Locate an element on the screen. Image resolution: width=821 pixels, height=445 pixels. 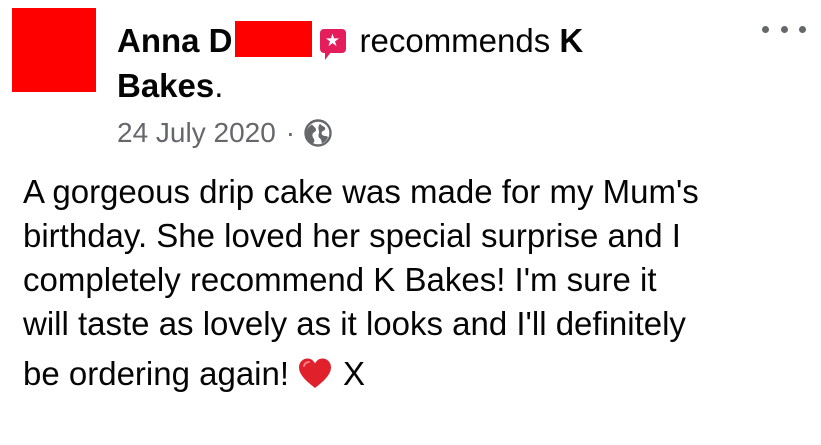
post-meta: 24 July 2020 · is located at coordinates (225, 133).